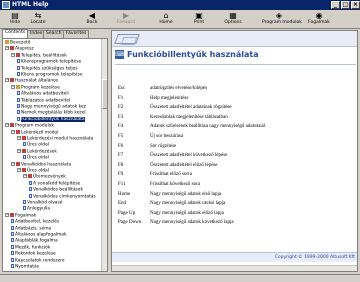 The height and width of the screenshot is (282, 360). What do you see at coordinates (39, 55) in the screenshot?
I see `tree-item: − Telepítés, beállítások` at bounding box center [39, 55].